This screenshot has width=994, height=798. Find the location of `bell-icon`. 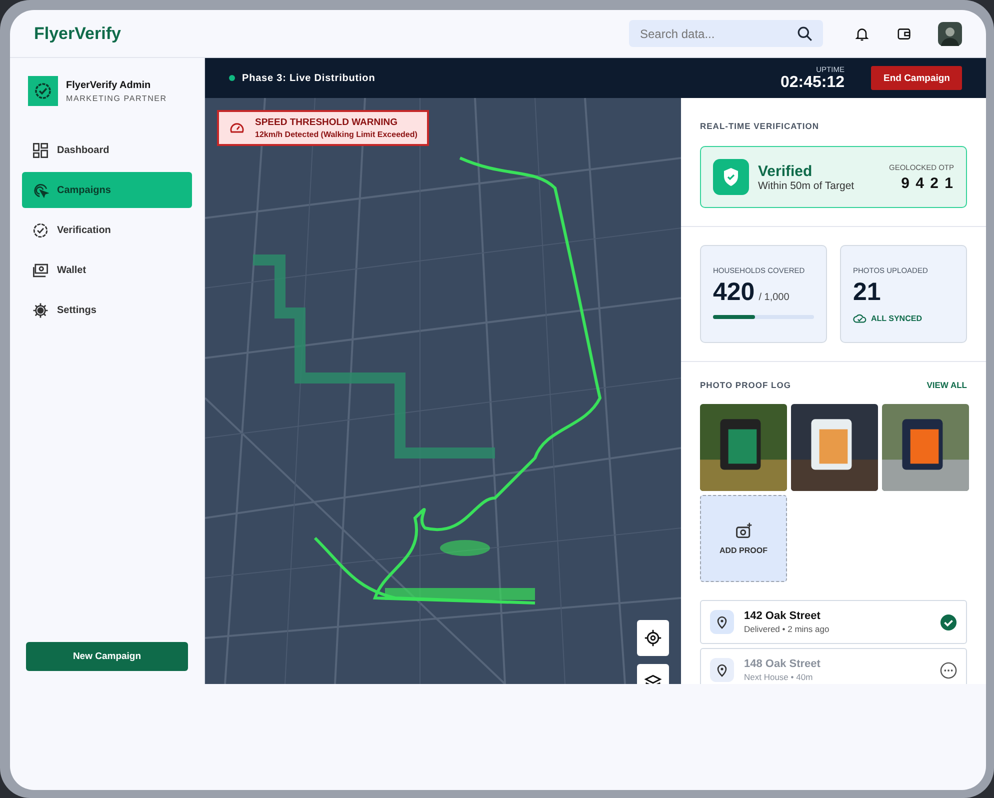

bell-icon is located at coordinates (862, 34).